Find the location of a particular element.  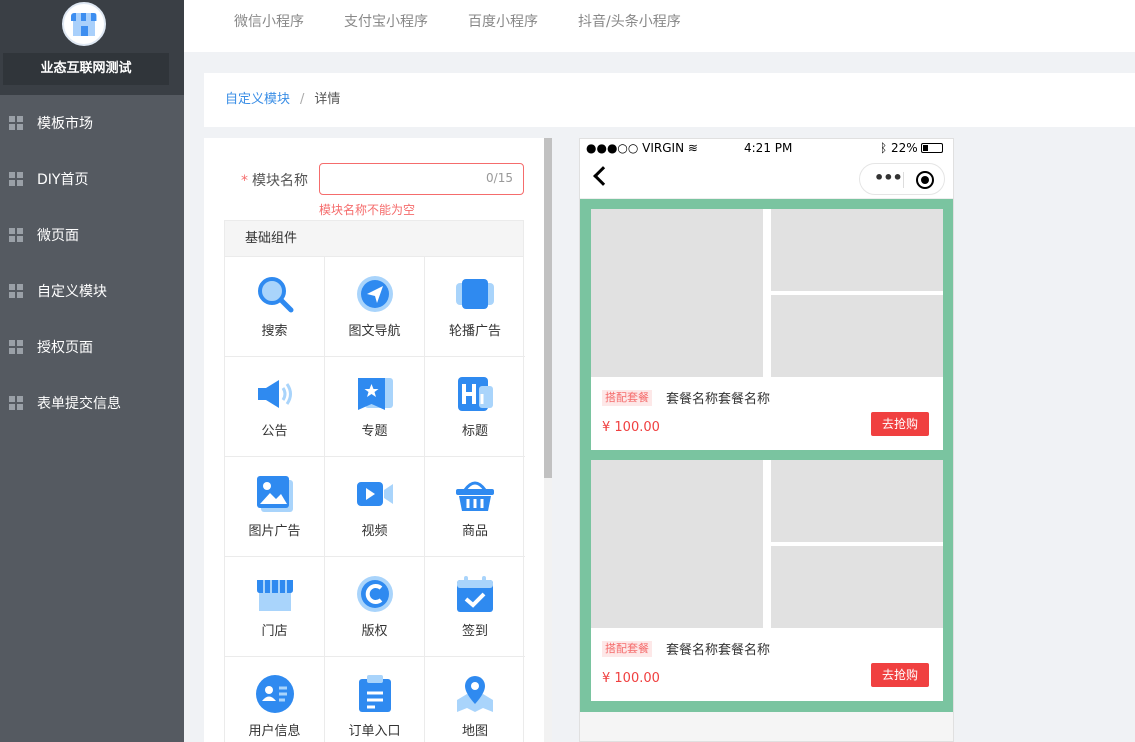

battery-percent: 22% is located at coordinates (904, 148).